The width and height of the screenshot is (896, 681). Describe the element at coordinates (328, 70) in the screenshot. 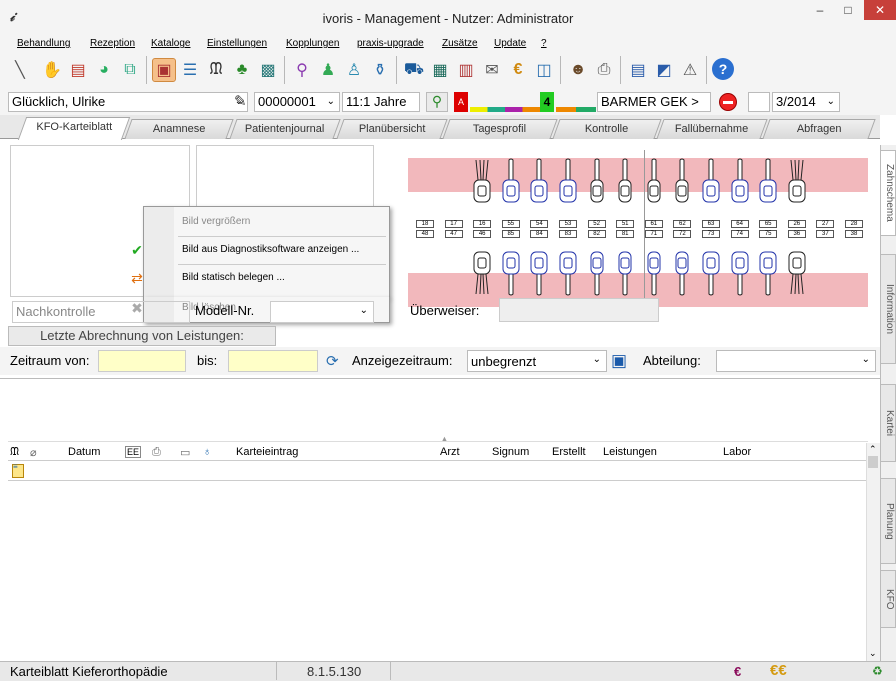

I see `people-icon: ♟` at that location.